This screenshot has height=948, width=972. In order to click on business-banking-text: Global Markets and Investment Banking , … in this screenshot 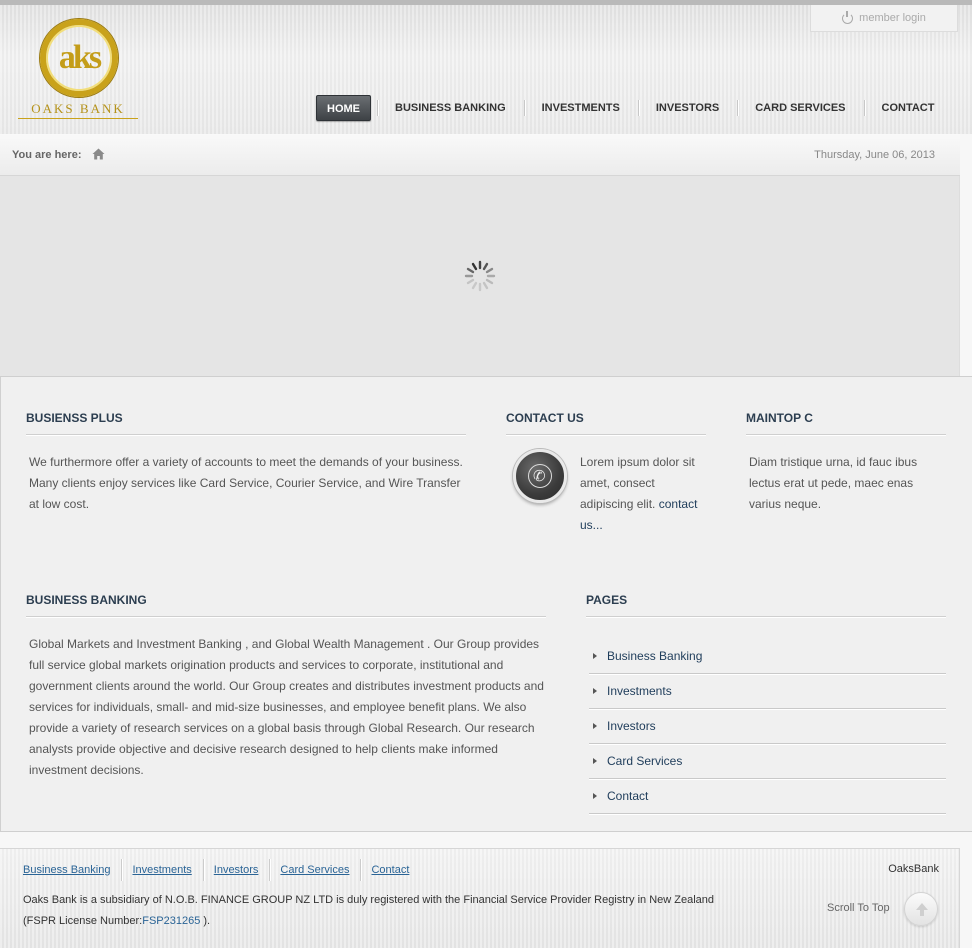, I will do `click(286, 707)`.